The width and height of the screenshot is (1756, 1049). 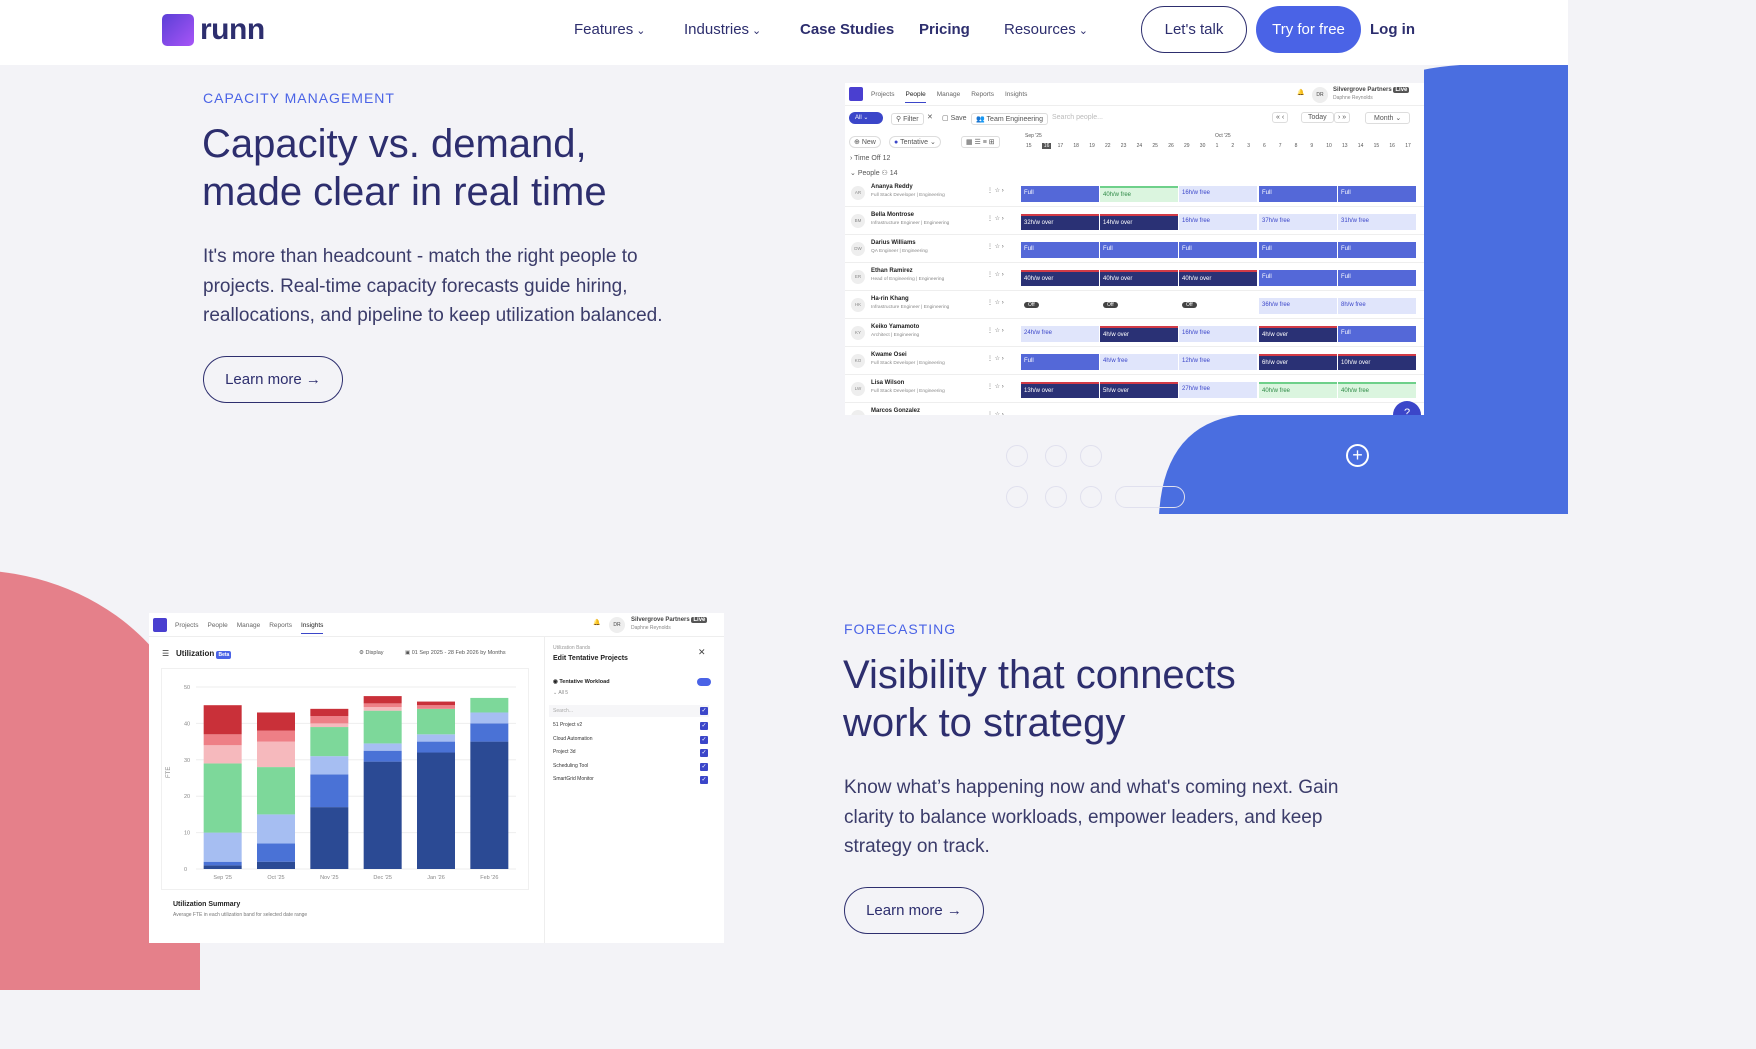 What do you see at coordinates (213, 30) in the screenshot?
I see `runn-logo: runn` at bounding box center [213, 30].